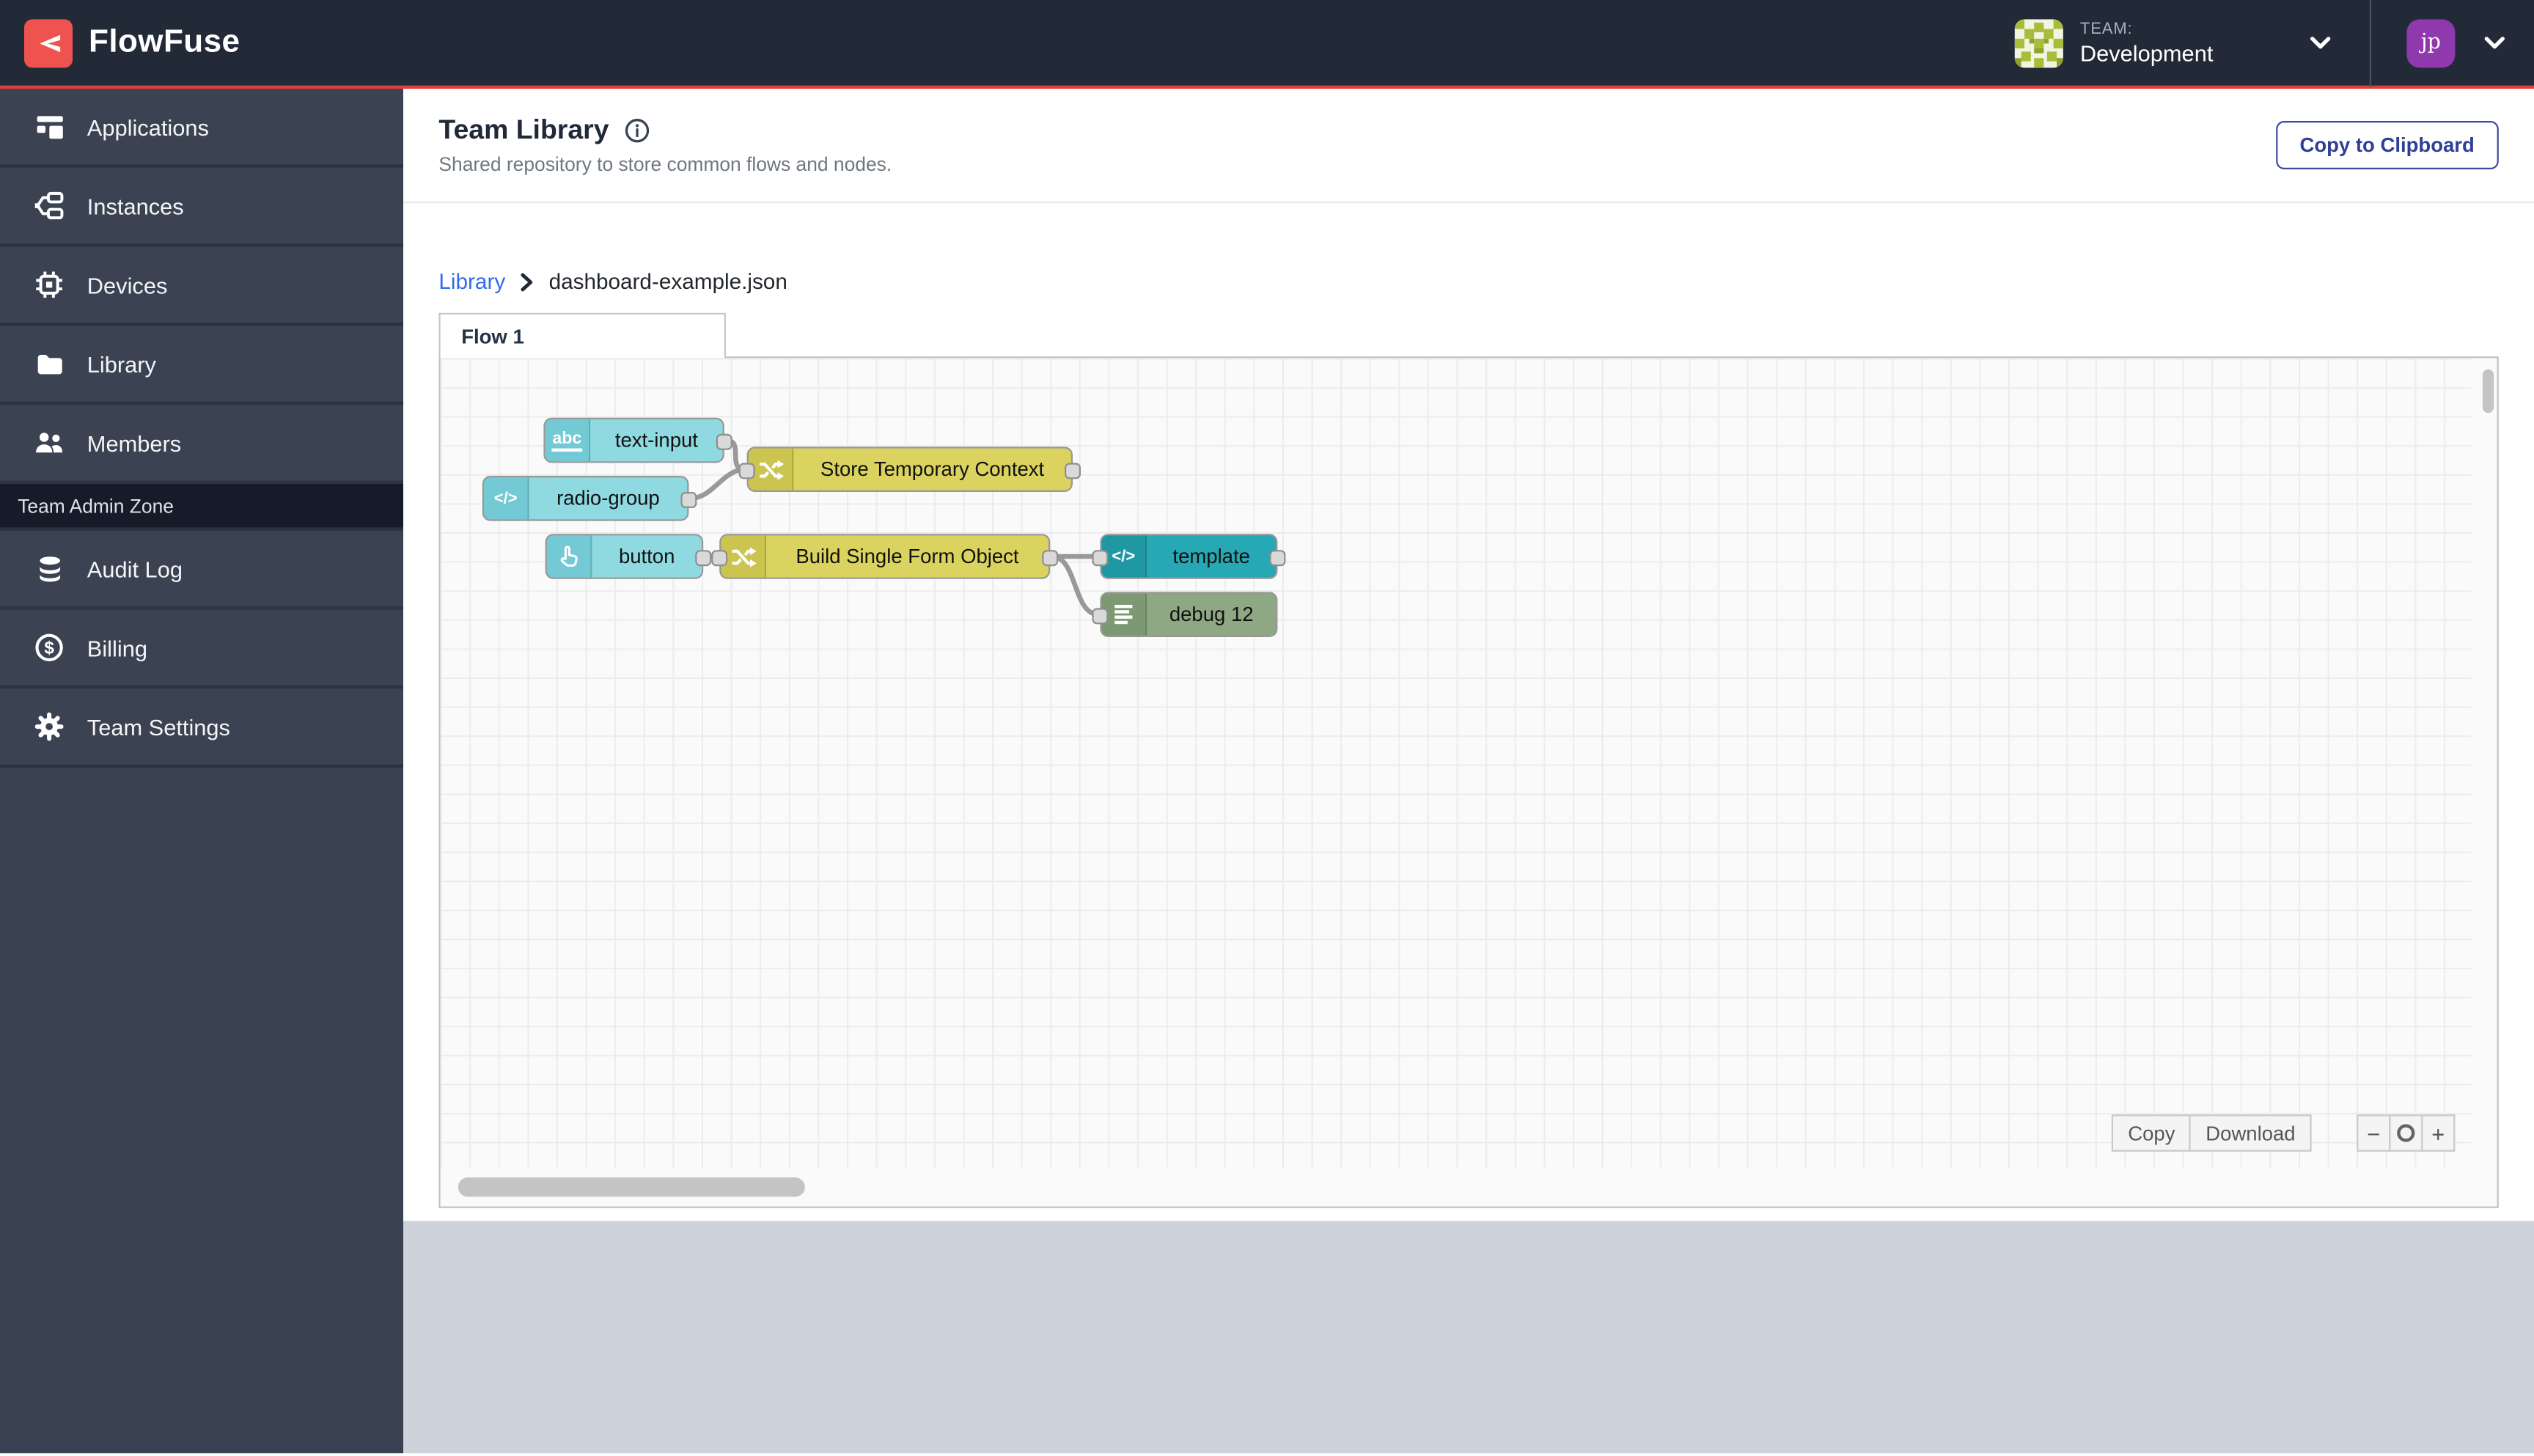 The image size is (2534, 1456). What do you see at coordinates (628, 556) in the screenshot?
I see `flow-node-button: button` at bounding box center [628, 556].